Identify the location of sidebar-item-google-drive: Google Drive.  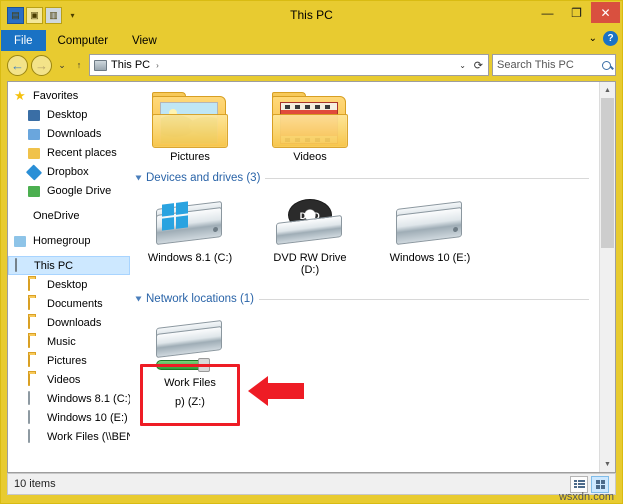
(69, 190).